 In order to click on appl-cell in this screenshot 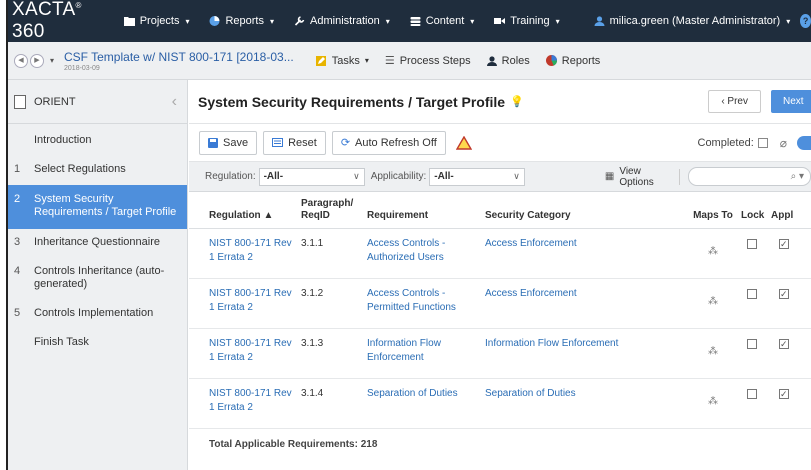, I will do `click(789, 353)`.